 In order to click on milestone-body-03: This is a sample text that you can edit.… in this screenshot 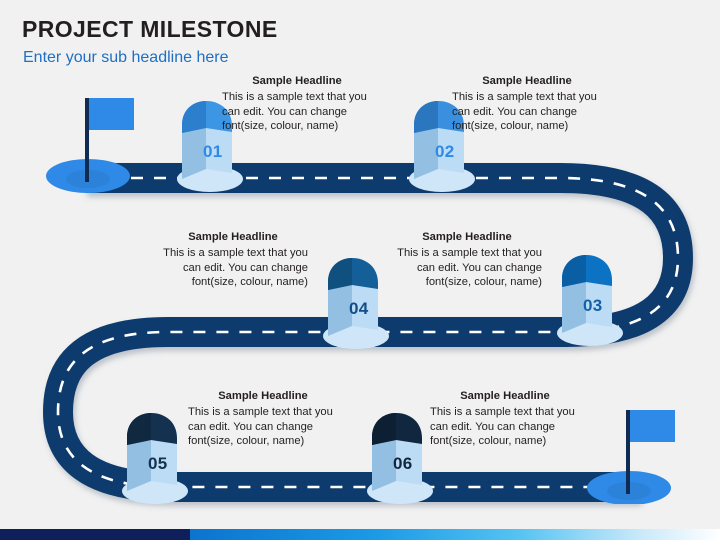, I will do `click(469, 267)`.